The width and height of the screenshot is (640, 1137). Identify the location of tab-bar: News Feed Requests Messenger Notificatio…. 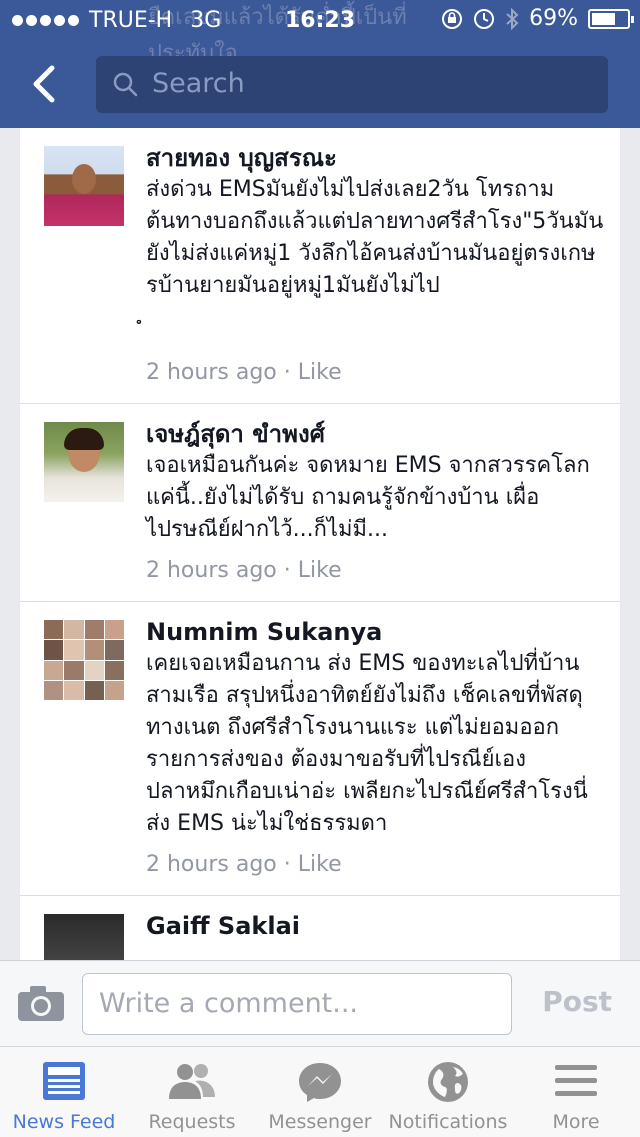
(320, 1091).